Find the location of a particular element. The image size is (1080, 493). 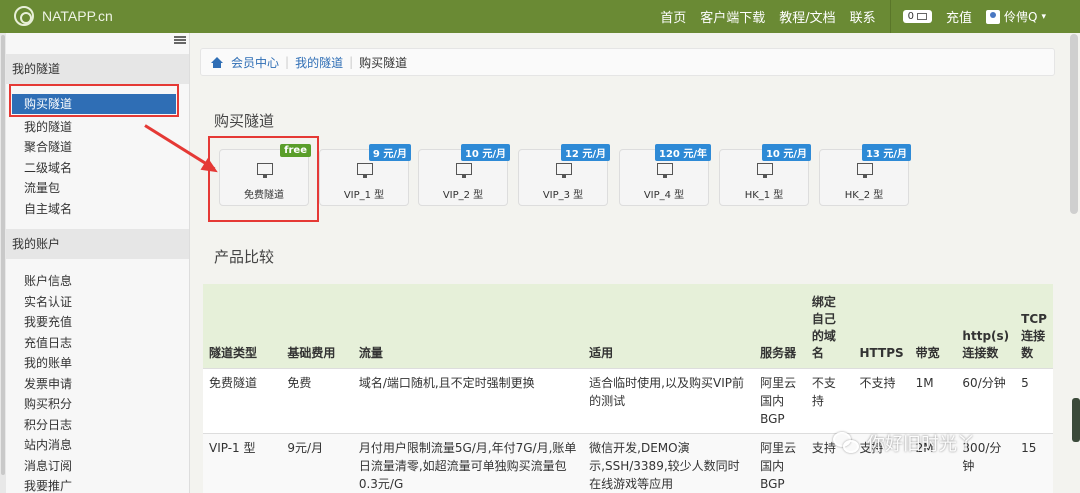

cart-count: 0 is located at coordinates (910, 16).